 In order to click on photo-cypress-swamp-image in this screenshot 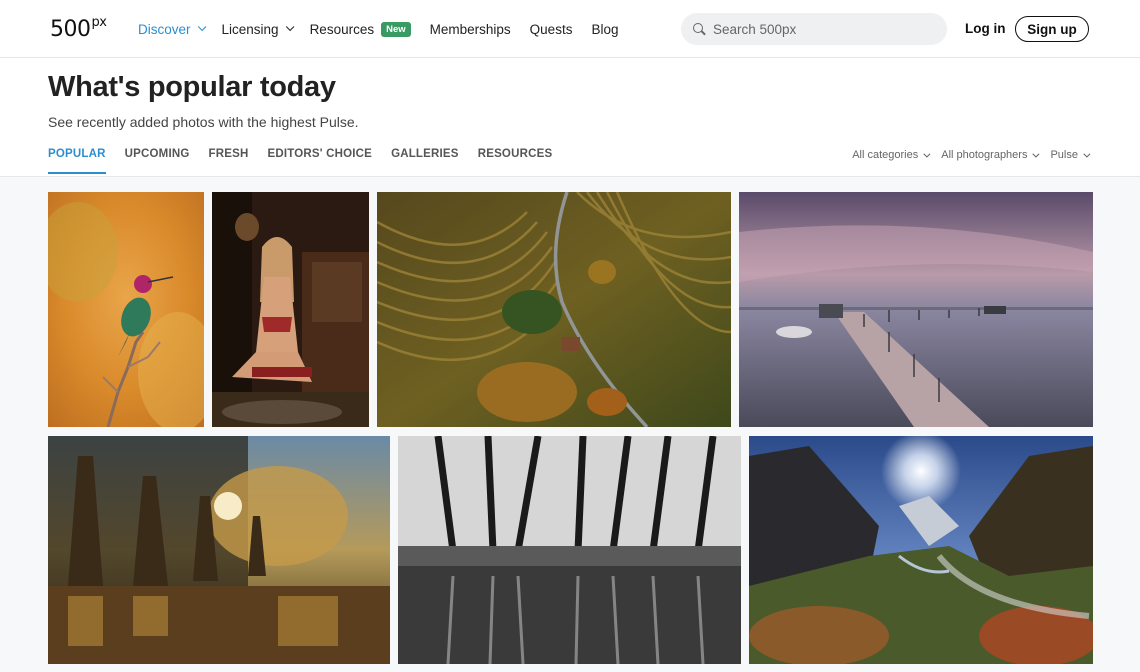, I will do `click(219, 550)`.